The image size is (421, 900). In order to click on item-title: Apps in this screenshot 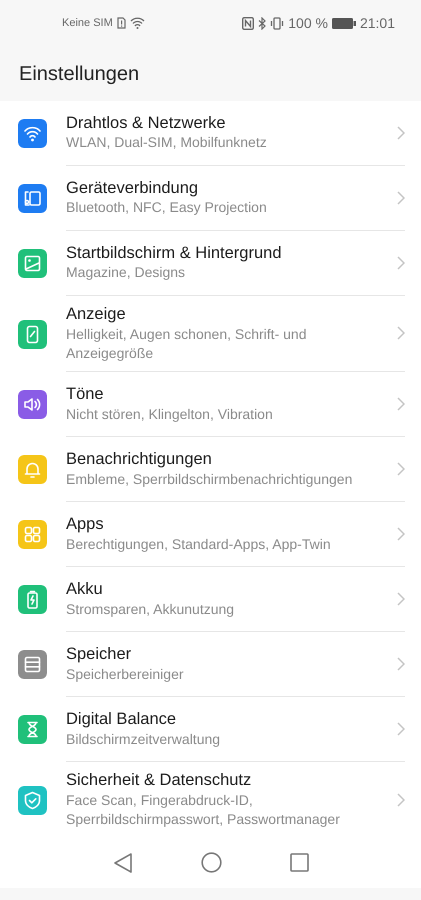, I will do `click(85, 524)`.